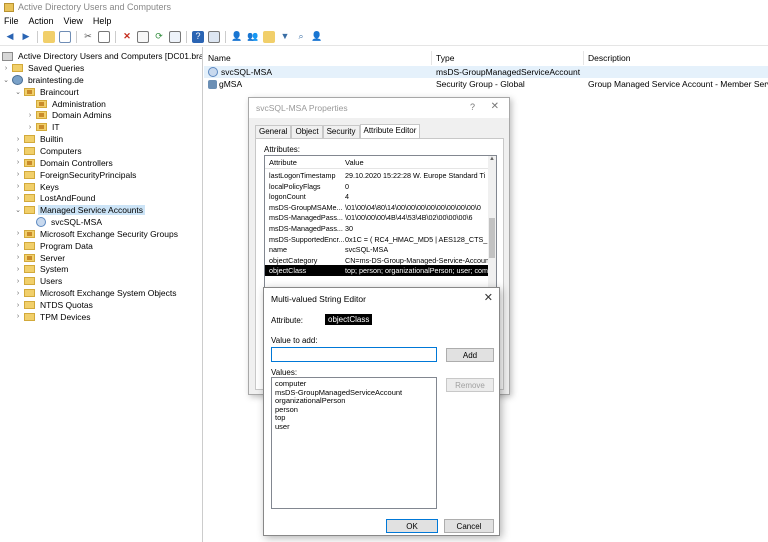  I want to click on tree-item: ⌄ Braincourt, so click(47, 92).